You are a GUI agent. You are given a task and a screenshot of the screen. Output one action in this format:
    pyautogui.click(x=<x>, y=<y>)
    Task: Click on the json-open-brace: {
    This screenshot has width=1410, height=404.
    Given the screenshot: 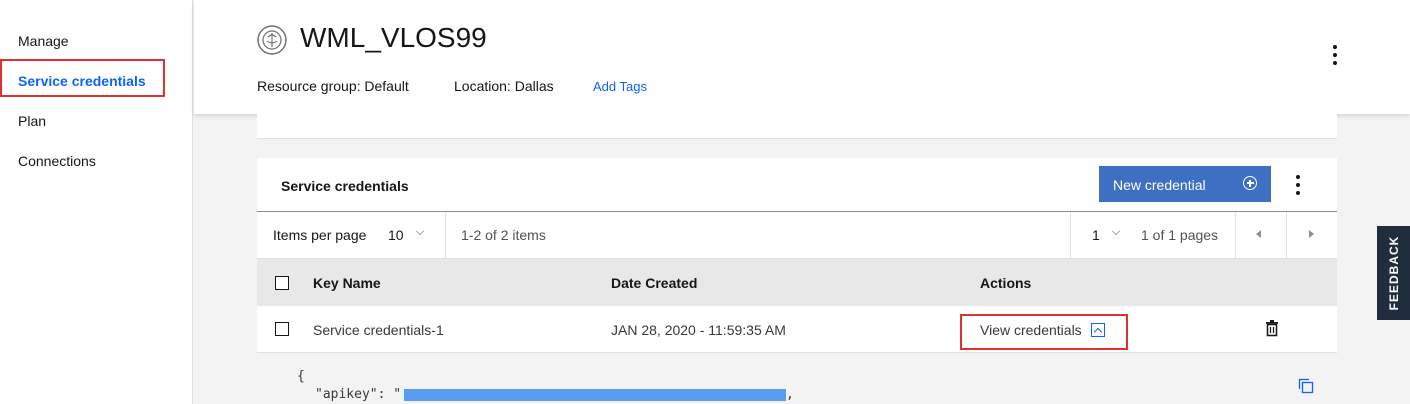 What is the action you would take?
    pyautogui.click(x=301, y=376)
    